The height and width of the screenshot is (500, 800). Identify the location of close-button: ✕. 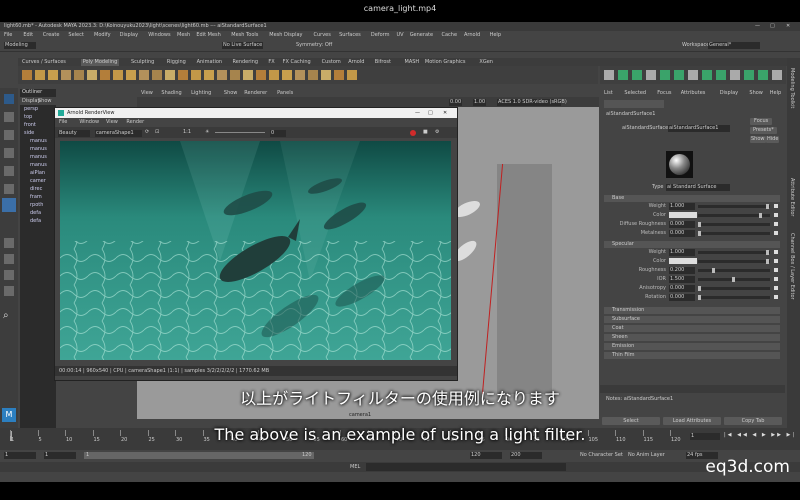
(788, 26).